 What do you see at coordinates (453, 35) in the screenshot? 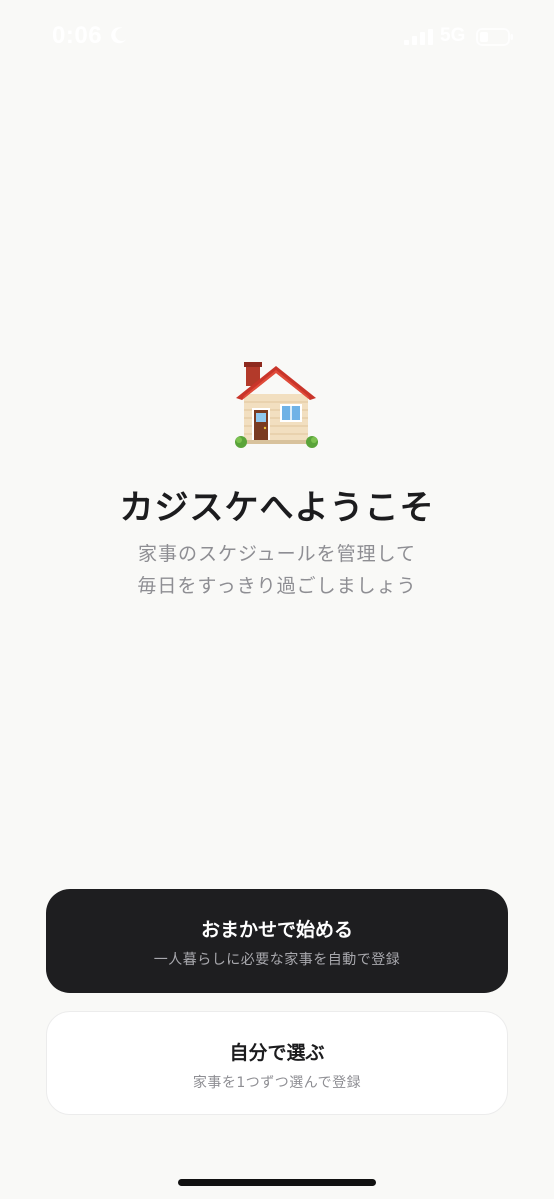
I see `network-label: 5G` at bounding box center [453, 35].